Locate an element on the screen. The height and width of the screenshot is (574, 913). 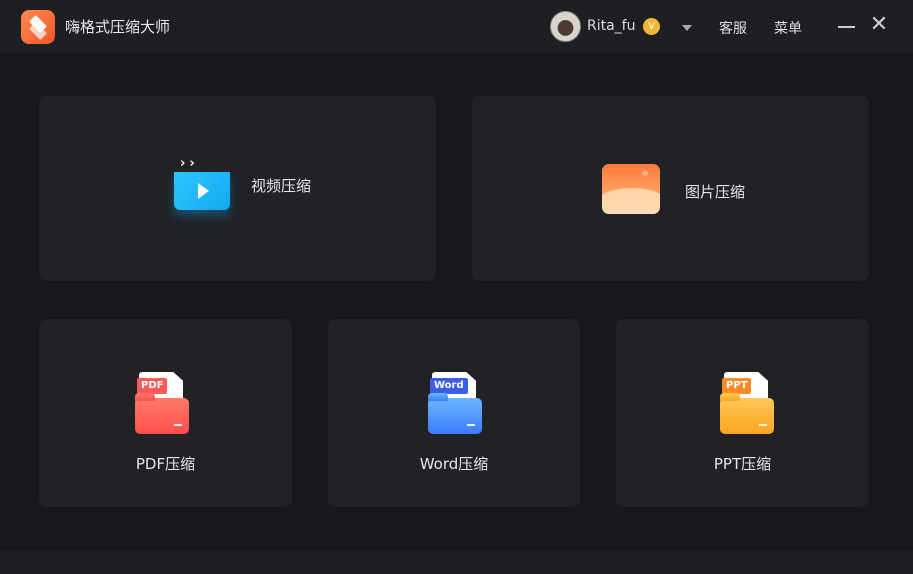
status-bar is located at coordinates (456, 562).